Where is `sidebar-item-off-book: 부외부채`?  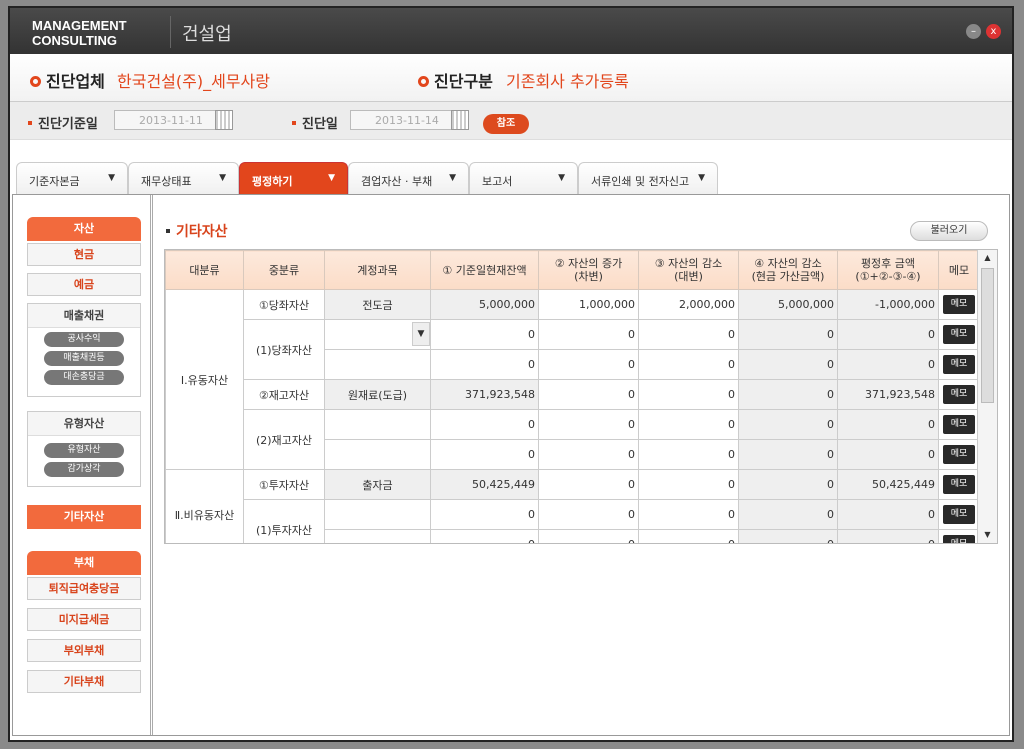
sidebar-item-off-book: 부외부채 is located at coordinates (84, 650).